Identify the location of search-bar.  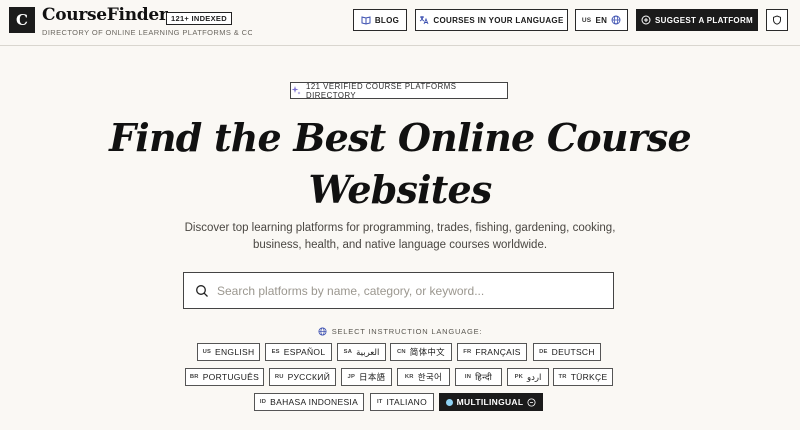
(398, 290).